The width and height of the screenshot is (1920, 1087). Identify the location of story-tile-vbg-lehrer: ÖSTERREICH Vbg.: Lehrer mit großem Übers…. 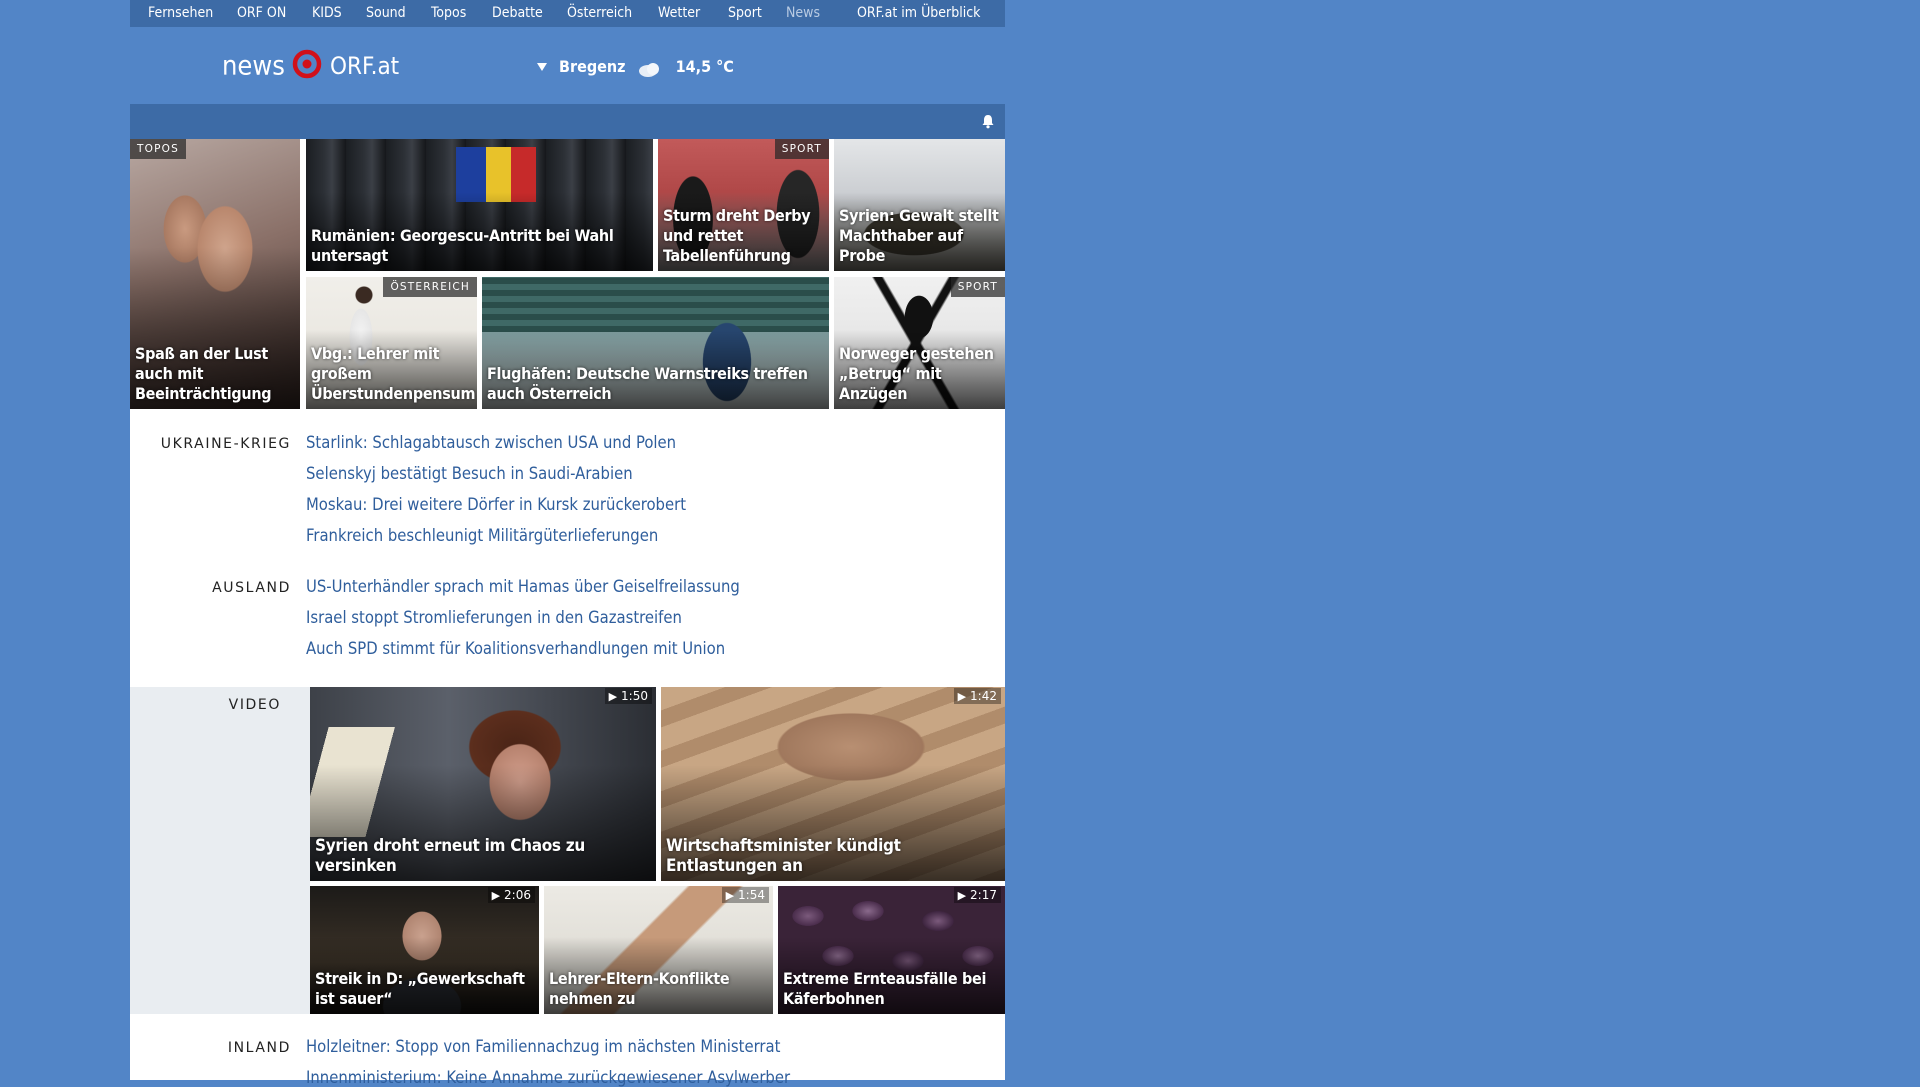
(391, 343).